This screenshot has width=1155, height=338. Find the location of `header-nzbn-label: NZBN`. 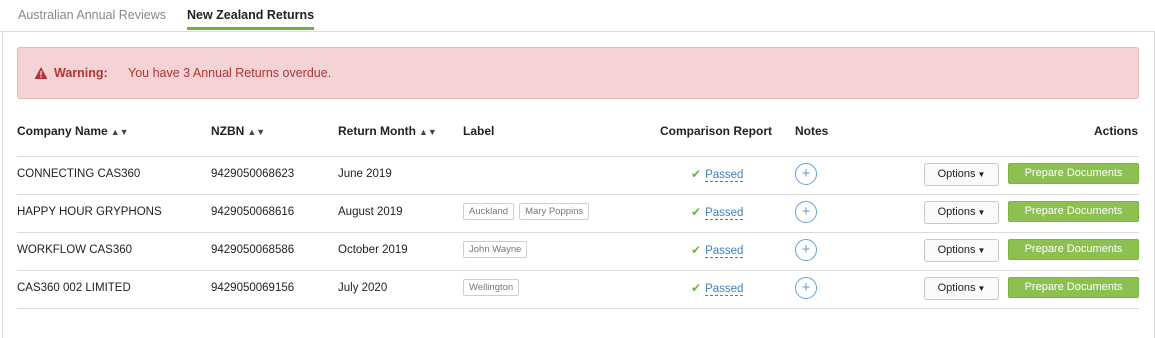

header-nzbn-label: NZBN is located at coordinates (228, 131).